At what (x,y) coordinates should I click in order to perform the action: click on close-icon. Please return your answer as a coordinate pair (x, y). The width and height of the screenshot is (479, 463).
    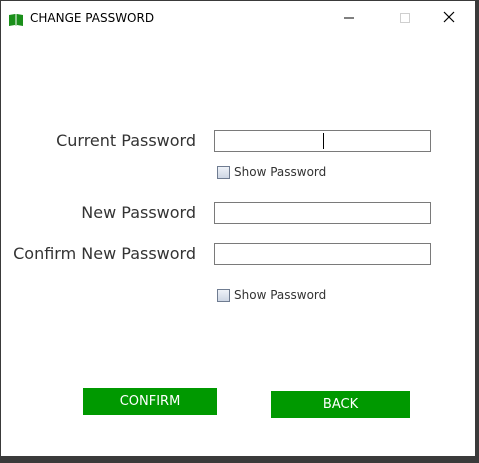
    Looking at the image, I should click on (449, 17).